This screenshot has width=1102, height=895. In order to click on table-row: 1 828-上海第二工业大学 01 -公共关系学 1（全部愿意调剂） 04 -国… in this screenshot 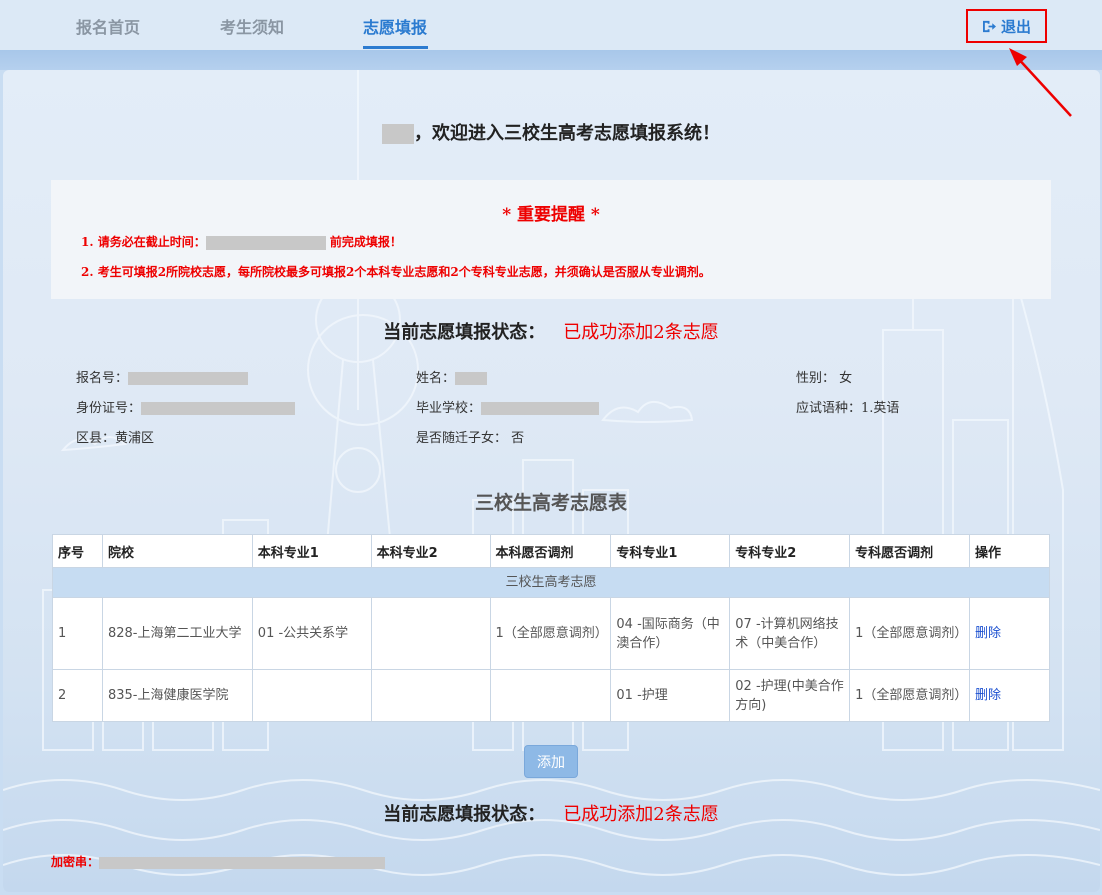, I will do `click(551, 633)`.